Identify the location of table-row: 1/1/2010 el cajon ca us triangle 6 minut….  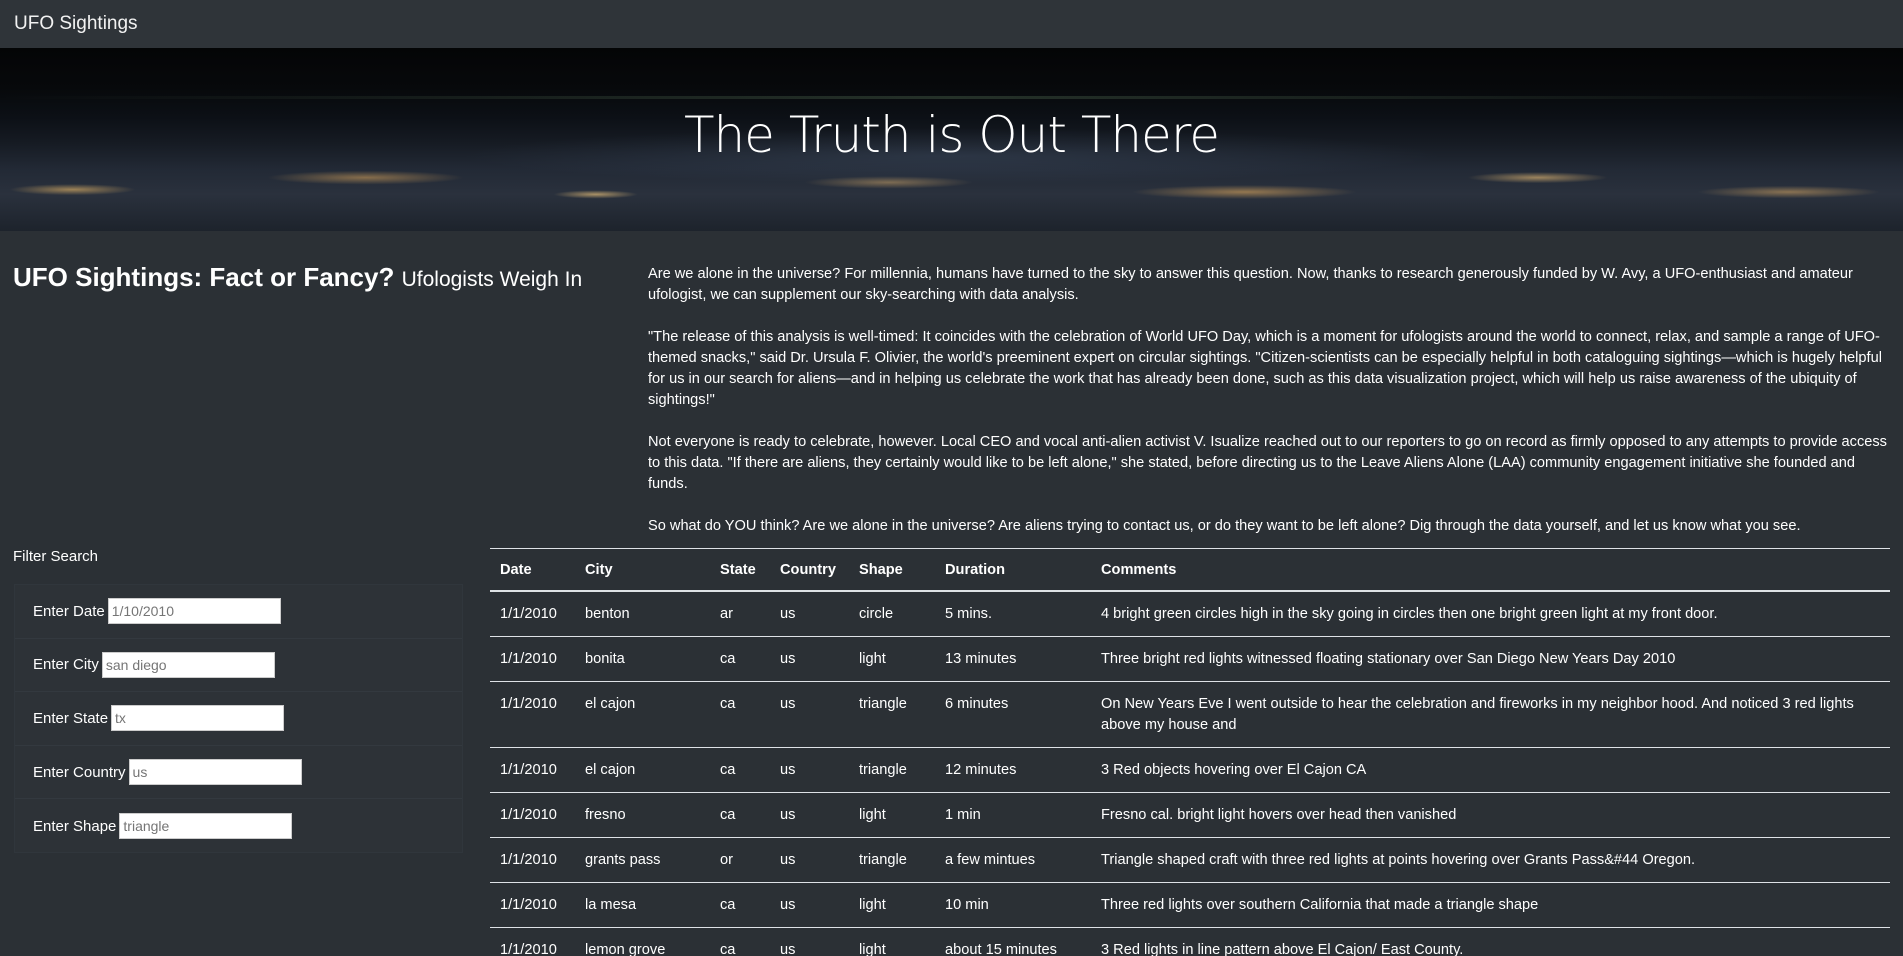
(1190, 714).